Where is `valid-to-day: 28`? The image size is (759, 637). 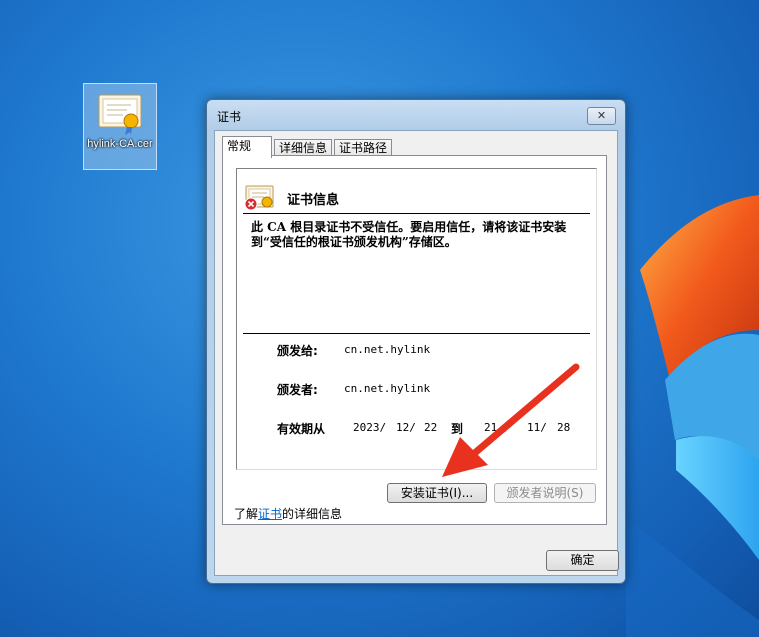
valid-to-day: 28 is located at coordinates (564, 427).